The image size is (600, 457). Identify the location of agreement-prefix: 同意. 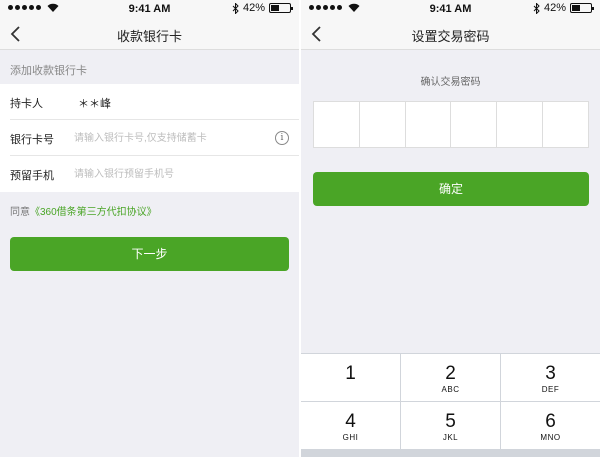
(20, 212).